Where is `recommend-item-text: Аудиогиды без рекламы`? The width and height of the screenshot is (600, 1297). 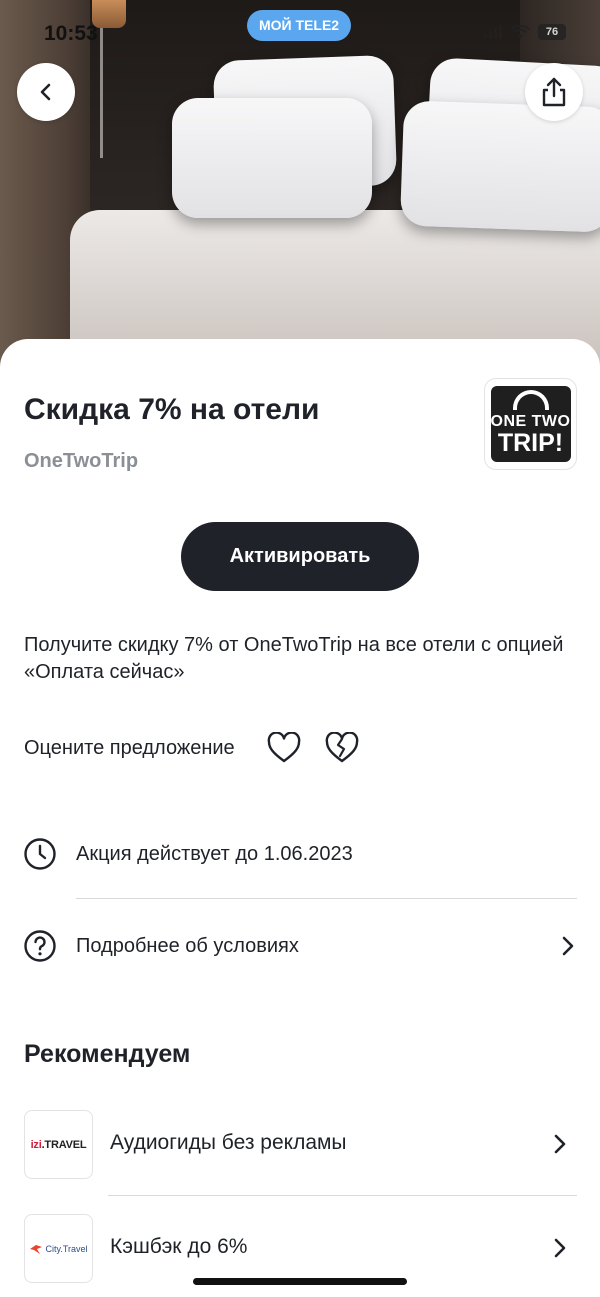 recommend-item-text: Аудиогиды без рекламы is located at coordinates (228, 1142).